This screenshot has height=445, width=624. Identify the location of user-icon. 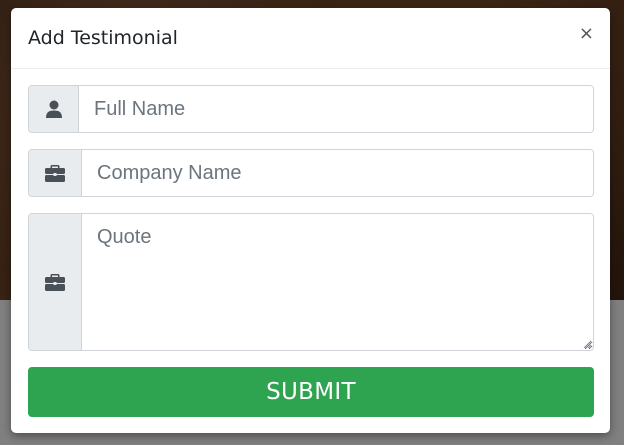
(54, 109).